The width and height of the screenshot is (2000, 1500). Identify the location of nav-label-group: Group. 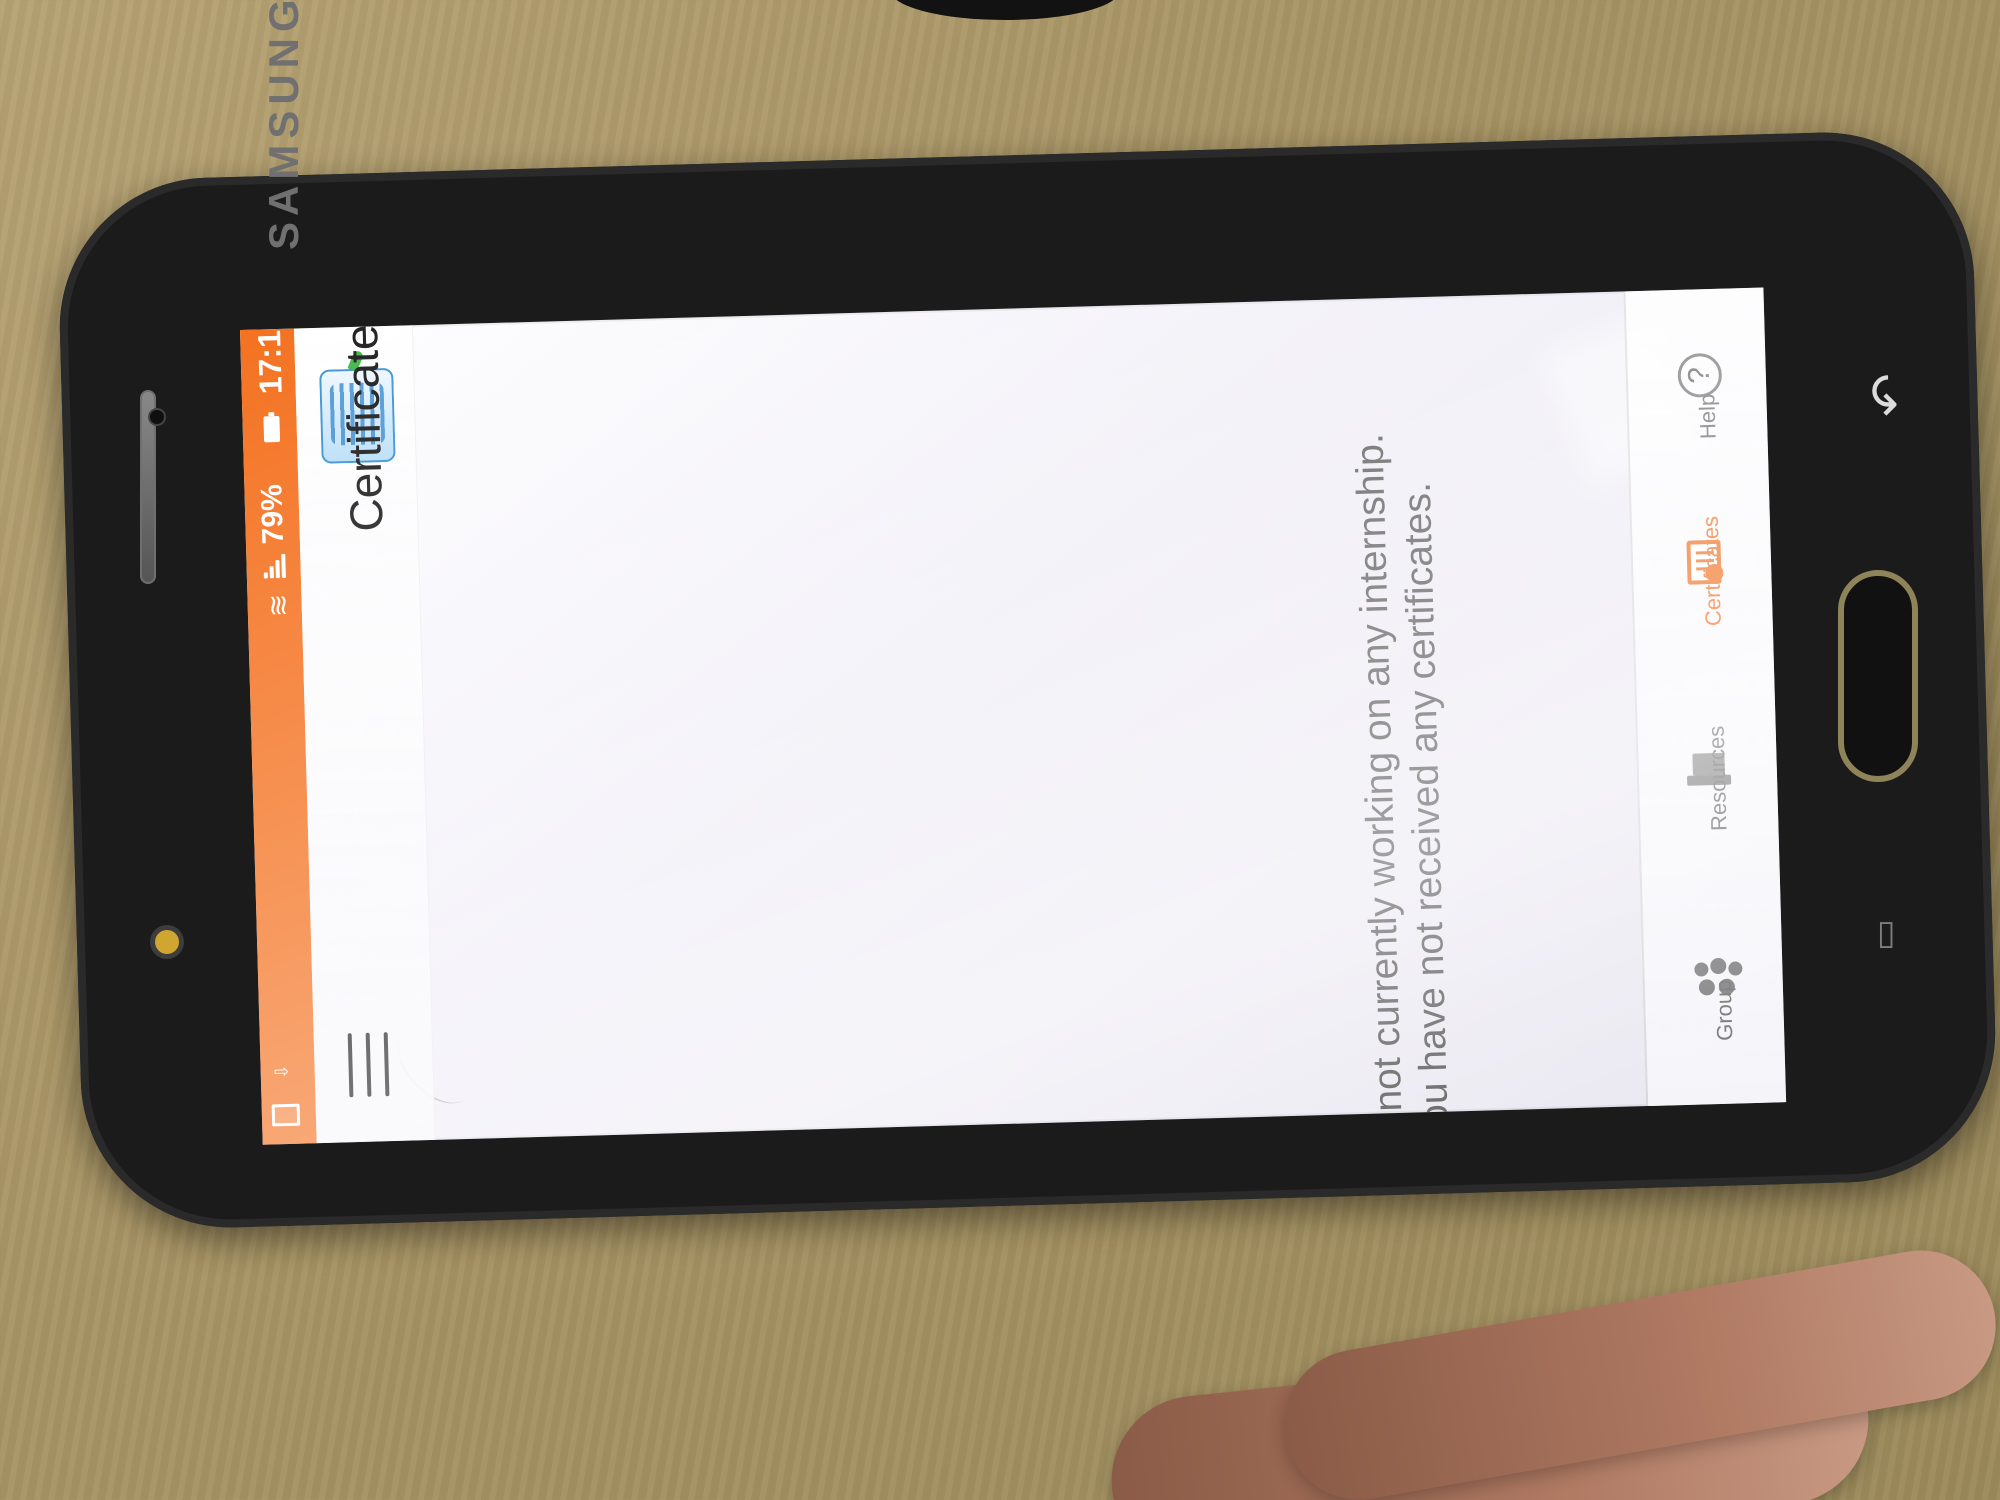
(1724, 1010).